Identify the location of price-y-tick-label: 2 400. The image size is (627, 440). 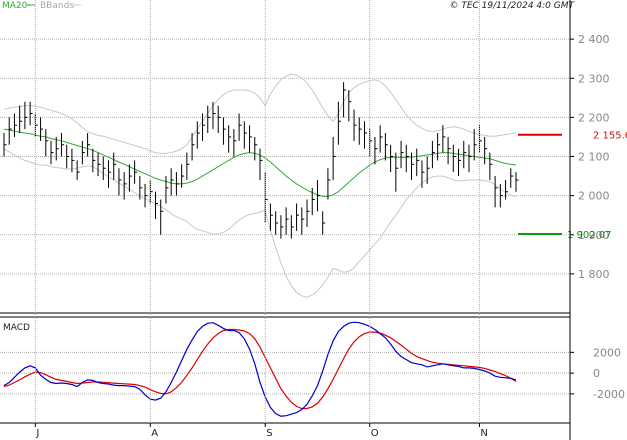
(594, 39).